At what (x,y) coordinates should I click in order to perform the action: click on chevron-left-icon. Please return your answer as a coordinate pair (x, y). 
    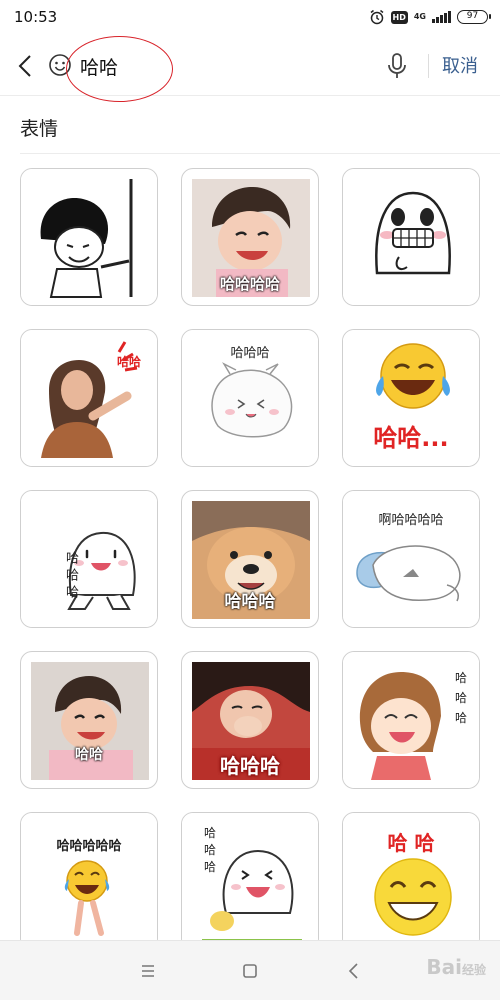
    Looking at the image, I should click on (24, 66).